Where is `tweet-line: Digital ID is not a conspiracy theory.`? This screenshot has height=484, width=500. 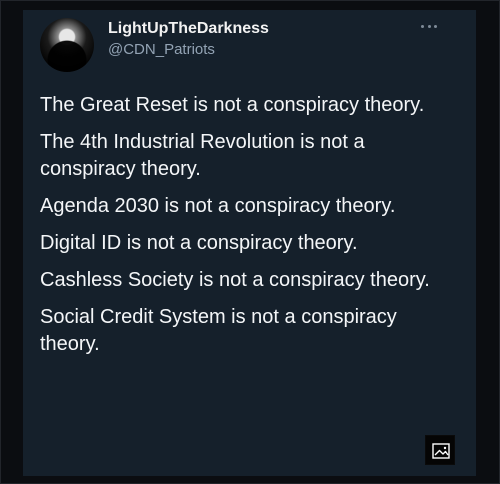 tweet-line: Digital ID is not a conspiracy theory. is located at coordinates (199, 243).